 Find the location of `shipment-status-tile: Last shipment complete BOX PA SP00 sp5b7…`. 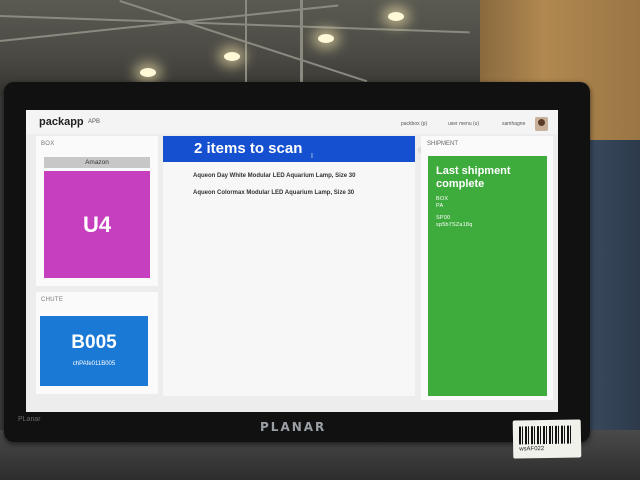

shipment-status-tile: Last shipment complete BOX PA SP00 sp5b7… is located at coordinates (487, 276).